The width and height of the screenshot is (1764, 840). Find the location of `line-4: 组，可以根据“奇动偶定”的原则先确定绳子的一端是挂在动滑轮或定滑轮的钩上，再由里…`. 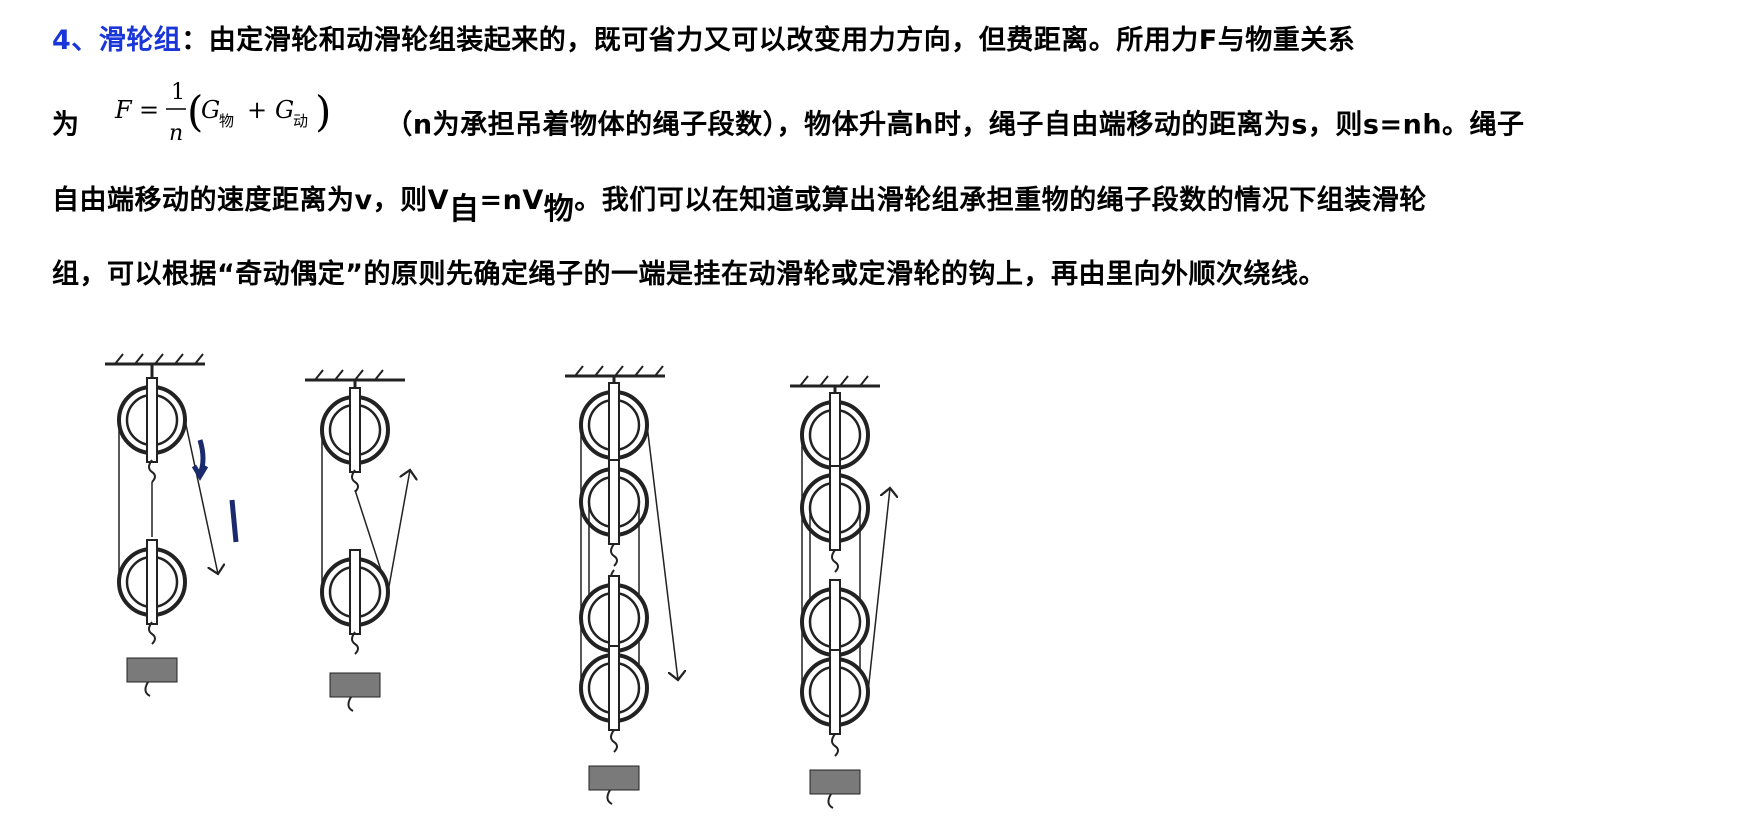

line-4: 组，可以根据“奇动偶定”的原则先确定绳子的一端是挂在动滑轮或定滑轮的钩上，再由里… is located at coordinates (689, 271).